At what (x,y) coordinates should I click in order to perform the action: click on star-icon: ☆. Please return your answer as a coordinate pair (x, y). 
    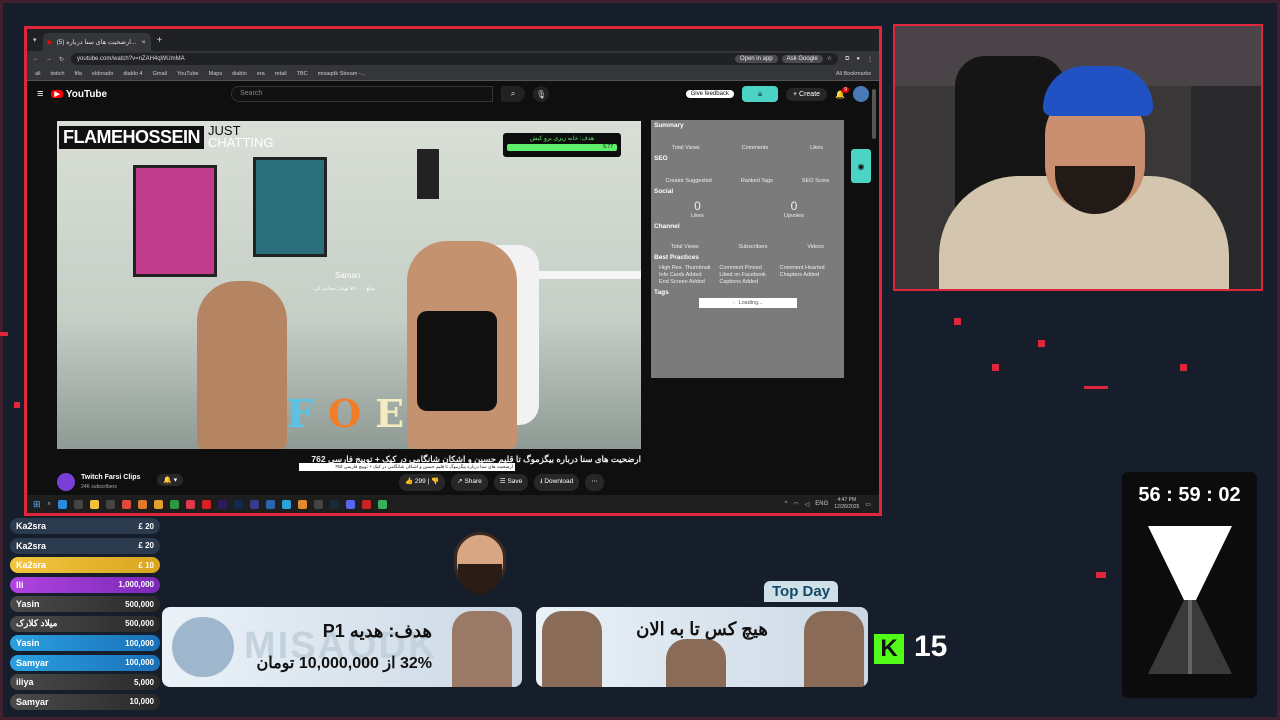
    Looking at the image, I should click on (829, 59).